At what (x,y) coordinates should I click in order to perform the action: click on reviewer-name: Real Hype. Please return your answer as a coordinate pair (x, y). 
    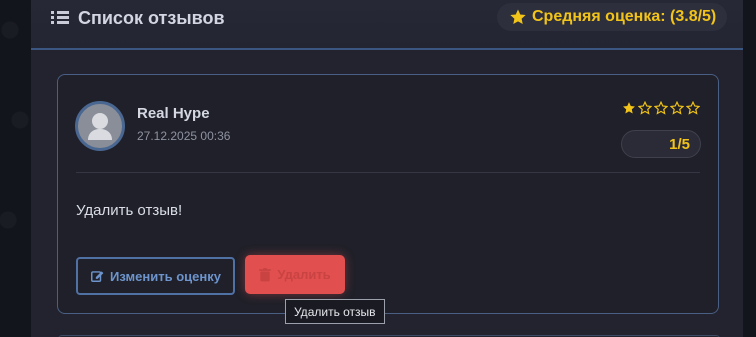
    Looking at the image, I should click on (173, 113).